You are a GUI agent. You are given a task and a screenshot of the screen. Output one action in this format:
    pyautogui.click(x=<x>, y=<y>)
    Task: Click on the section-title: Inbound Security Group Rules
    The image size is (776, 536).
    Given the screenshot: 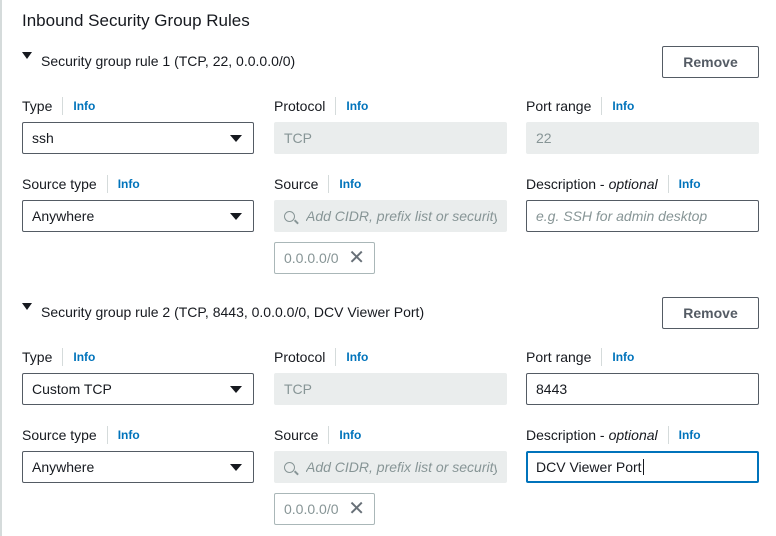 What is the action you would take?
    pyautogui.click(x=136, y=20)
    